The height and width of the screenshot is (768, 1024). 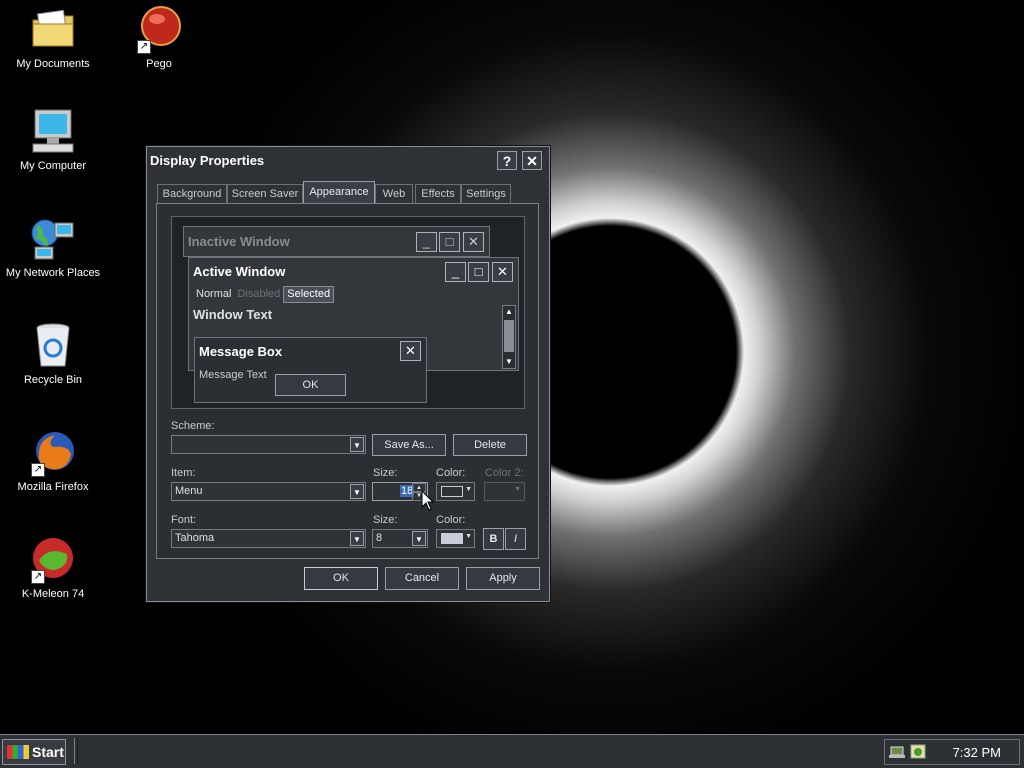 What do you see at coordinates (239, 271) in the screenshot?
I see `active-window-title: Active Window` at bounding box center [239, 271].